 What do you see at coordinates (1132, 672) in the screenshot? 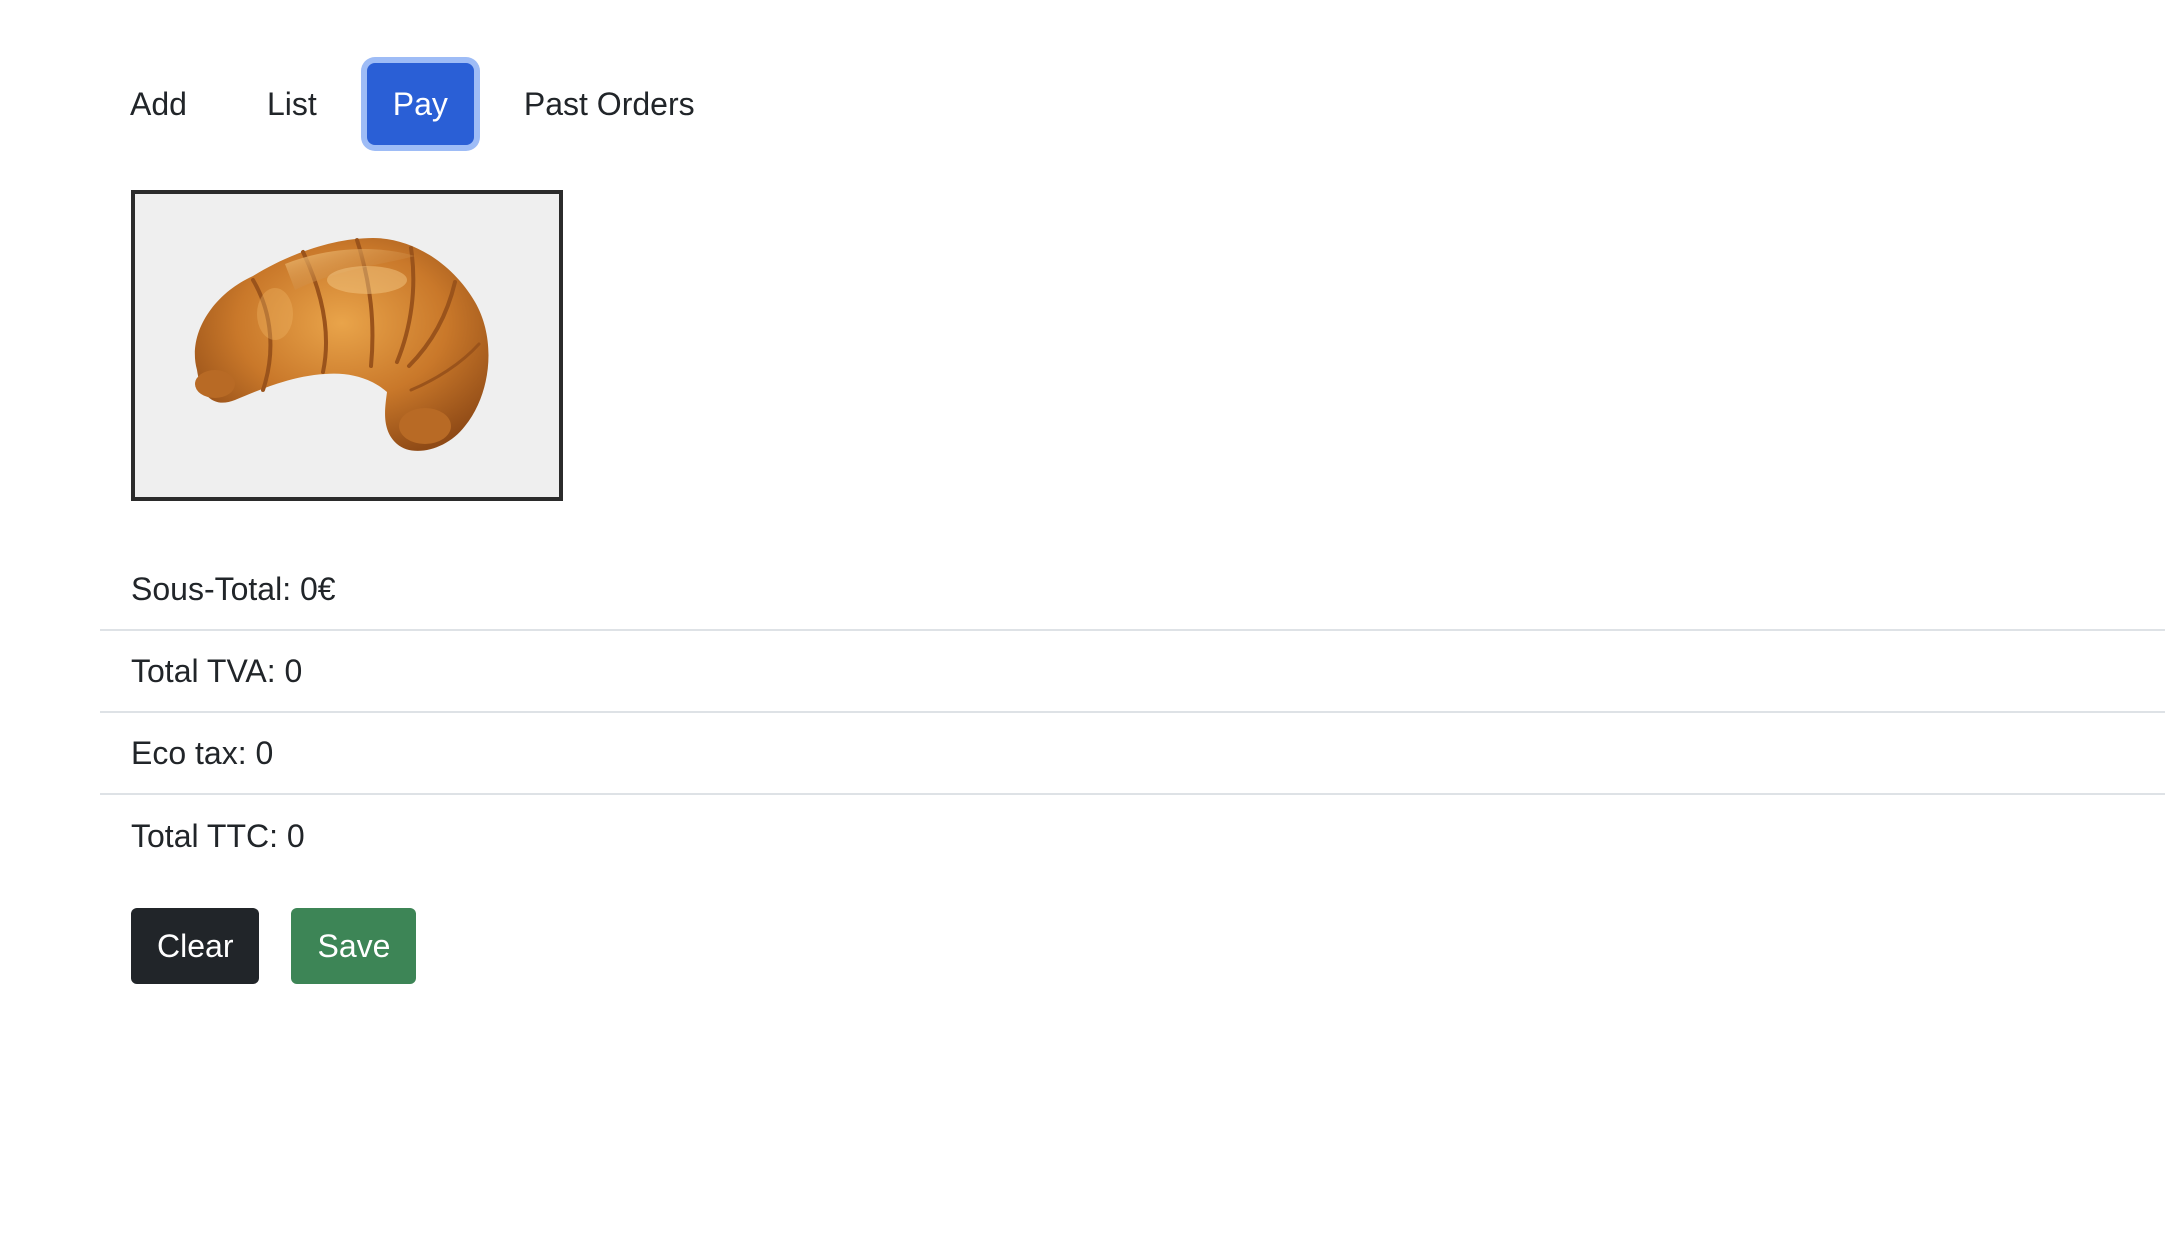
I see `total-tva-row: Total TVA: 0` at bounding box center [1132, 672].